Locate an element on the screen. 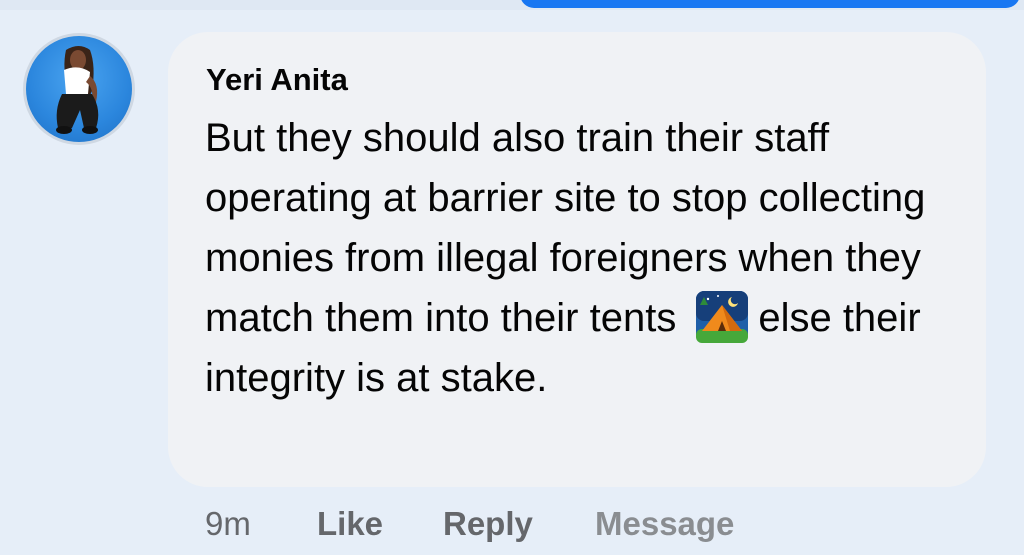  tent-icon is located at coordinates (722, 317).